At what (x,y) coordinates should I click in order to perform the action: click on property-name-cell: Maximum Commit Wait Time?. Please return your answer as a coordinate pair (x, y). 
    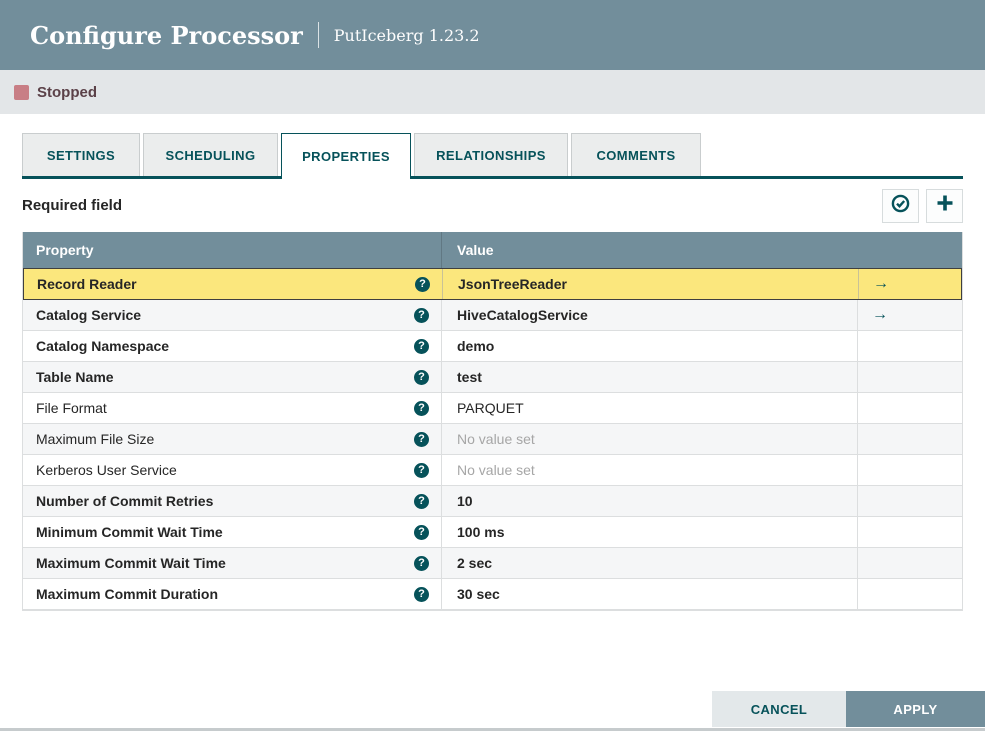
    Looking at the image, I should click on (232, 563).